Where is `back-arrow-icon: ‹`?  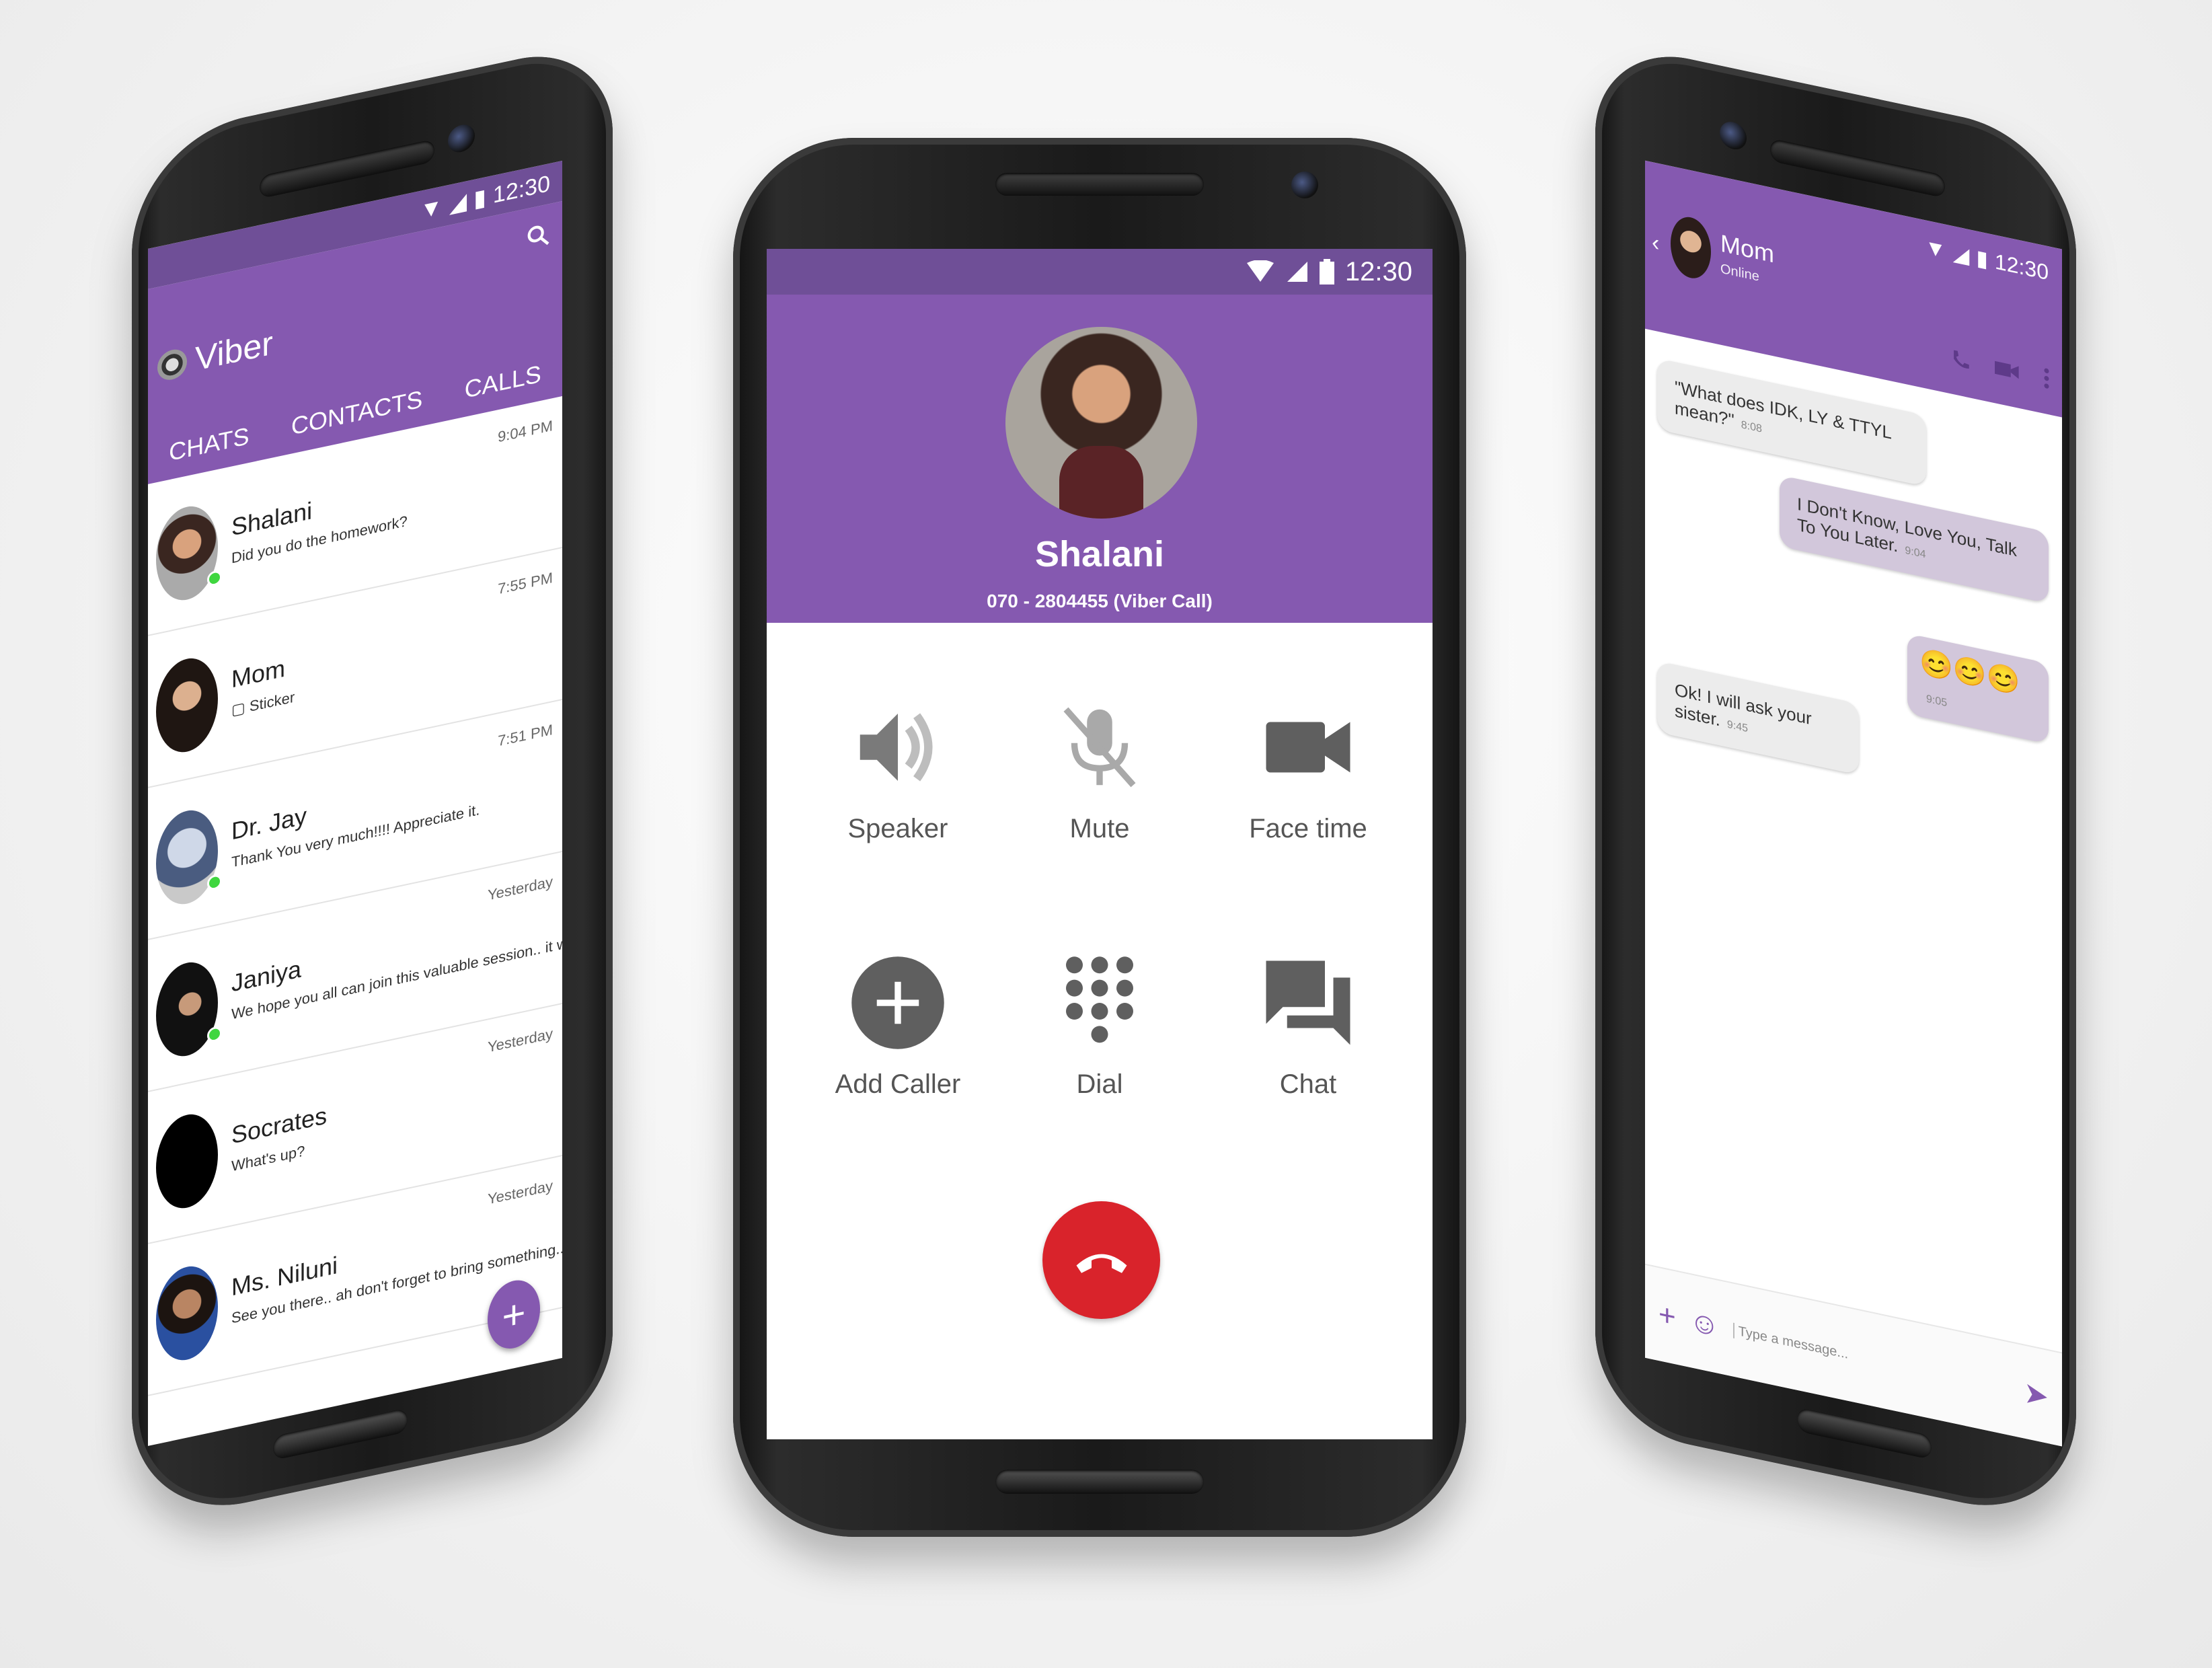
back-arrow-icon: ‹ is located at coordinates (1655, 243).